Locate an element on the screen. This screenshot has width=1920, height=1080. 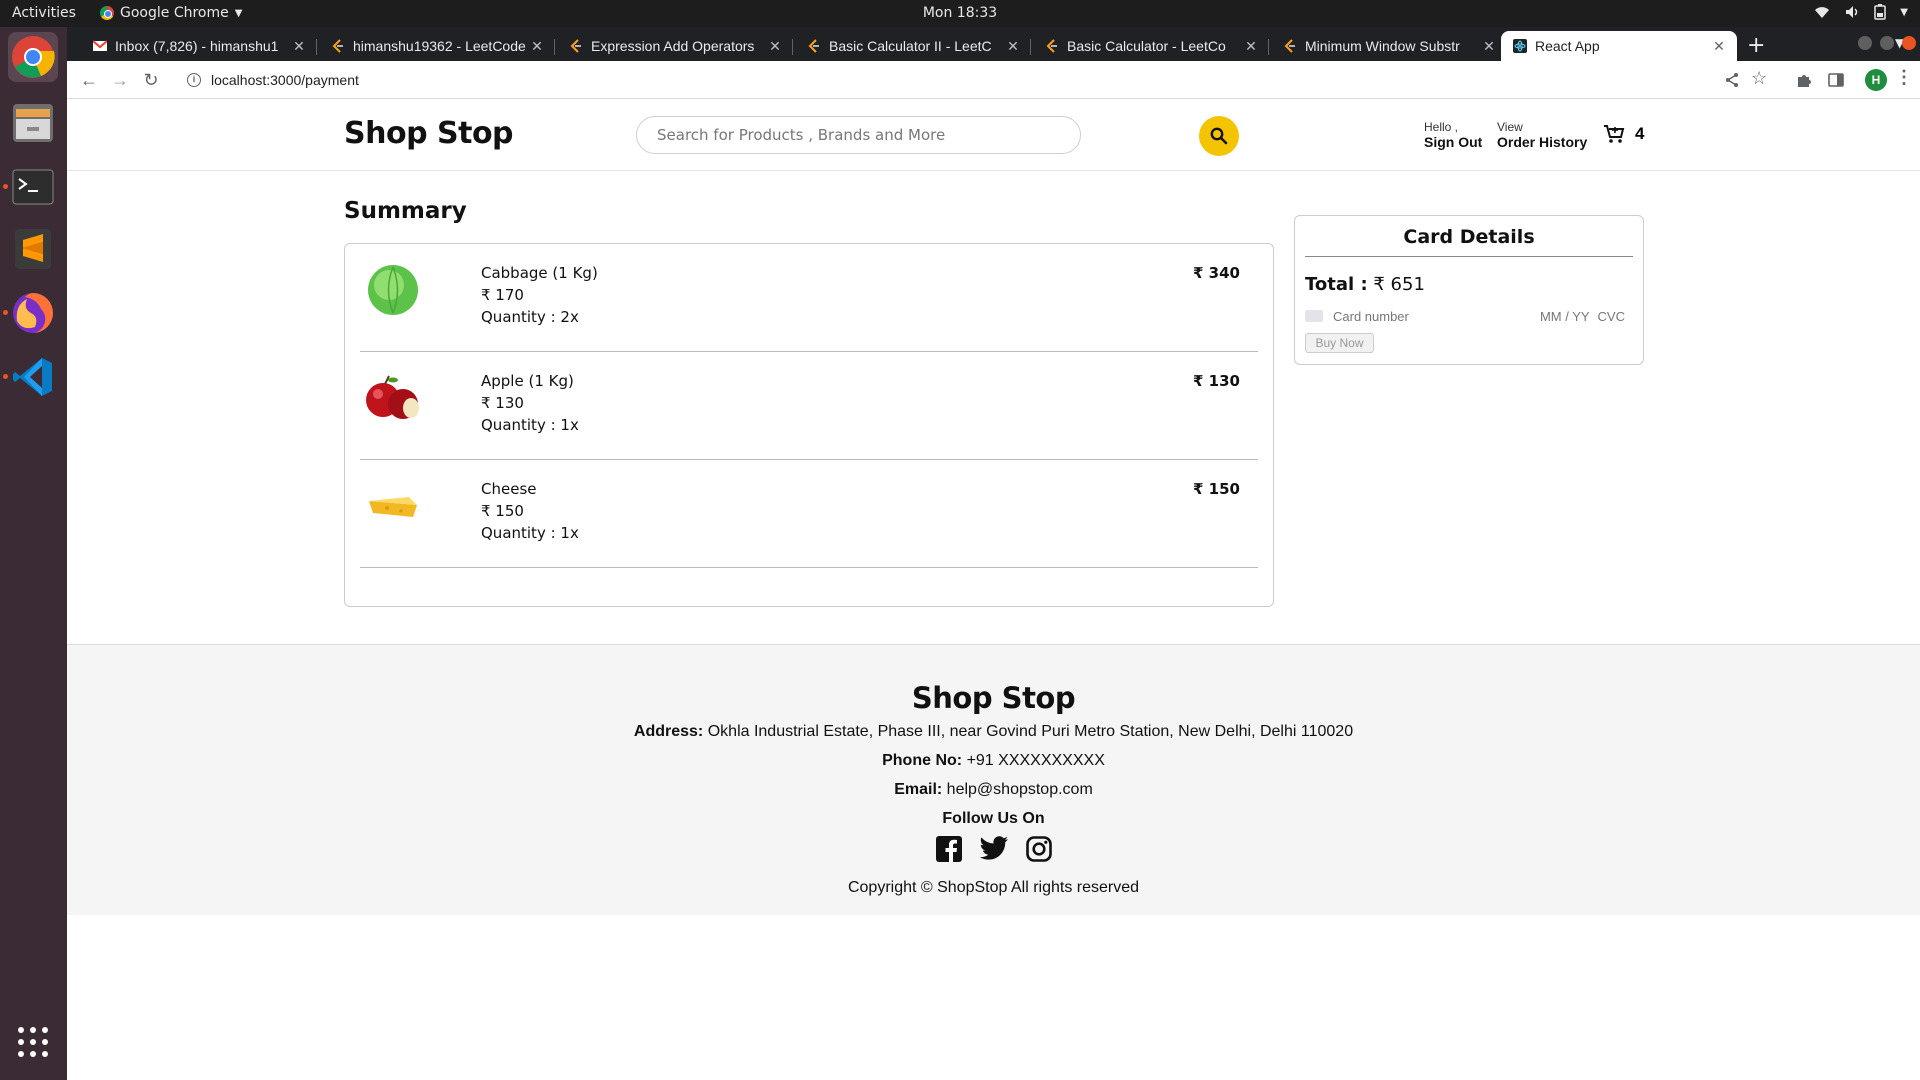
search-button is located at coordinates (1219, 136).